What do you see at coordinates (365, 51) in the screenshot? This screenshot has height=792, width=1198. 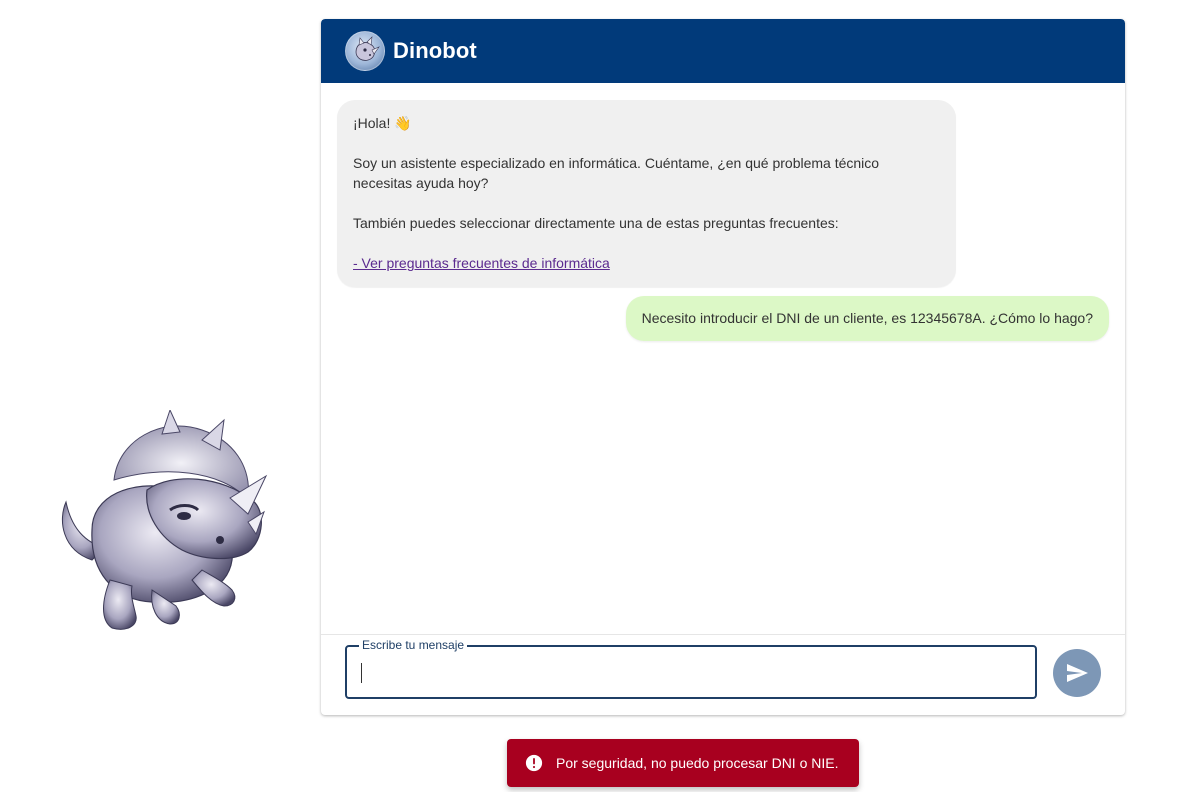 I see `dinosaur-avatar-icon` at bounding box center [365, 51].